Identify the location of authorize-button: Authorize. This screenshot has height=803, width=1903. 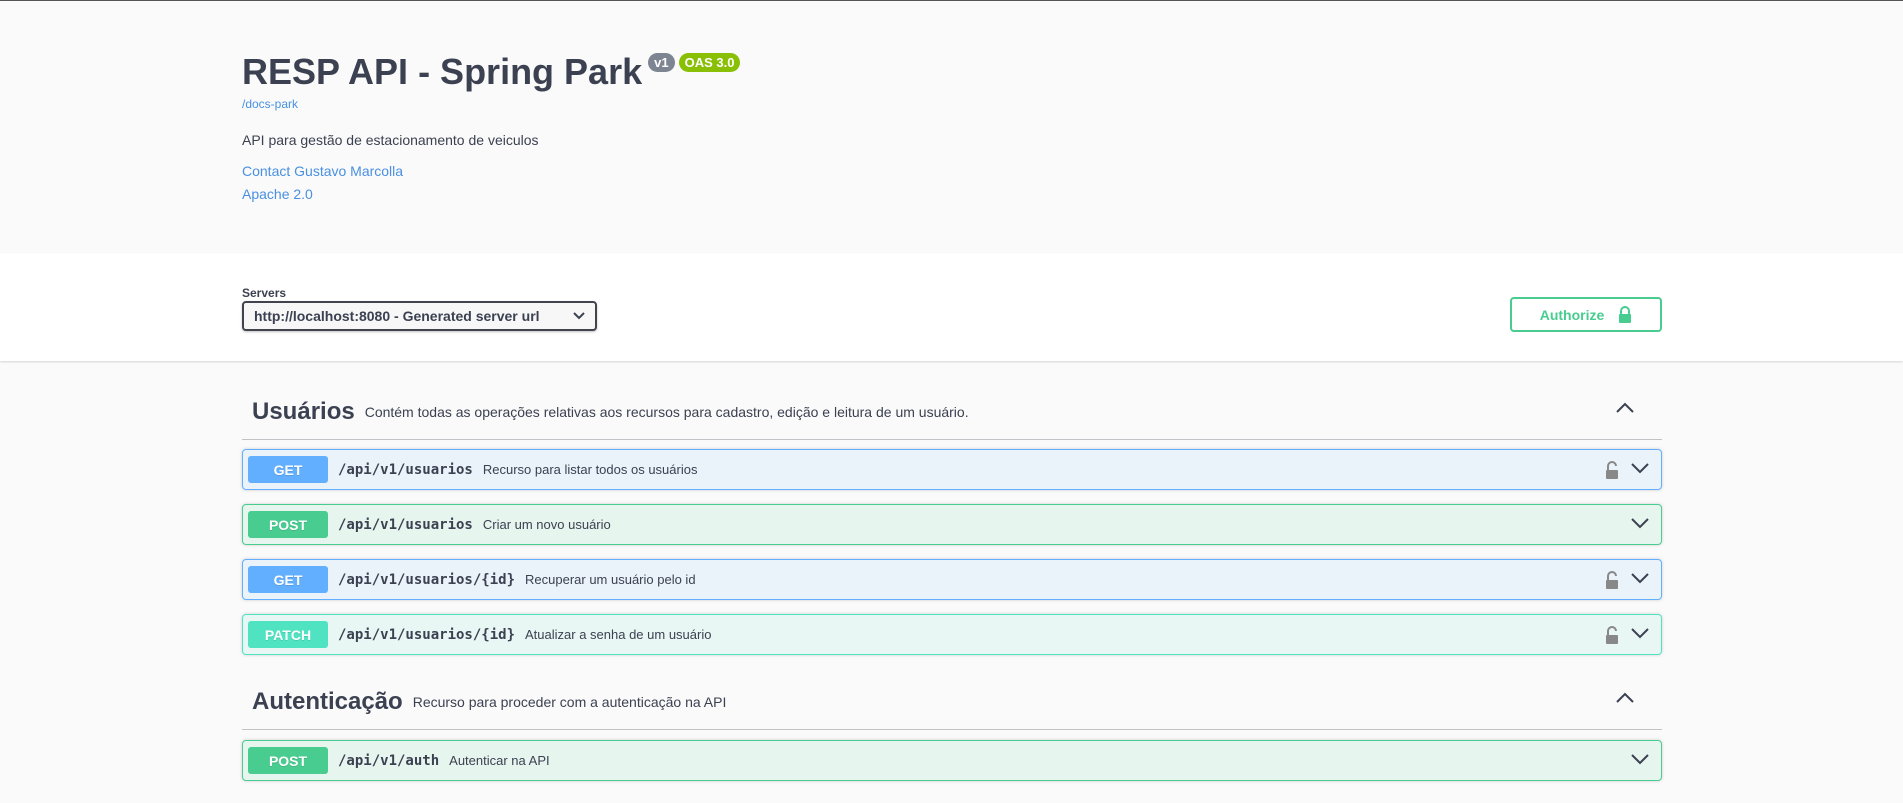
(1586, 314).